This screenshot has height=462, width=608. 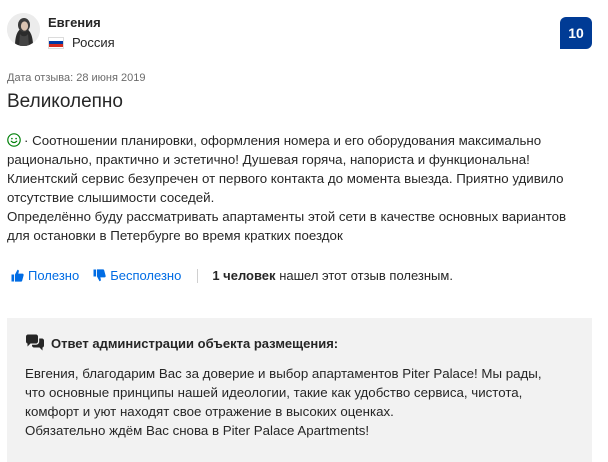 I want to click on country-name: Россия, so click(x=93, y=42).